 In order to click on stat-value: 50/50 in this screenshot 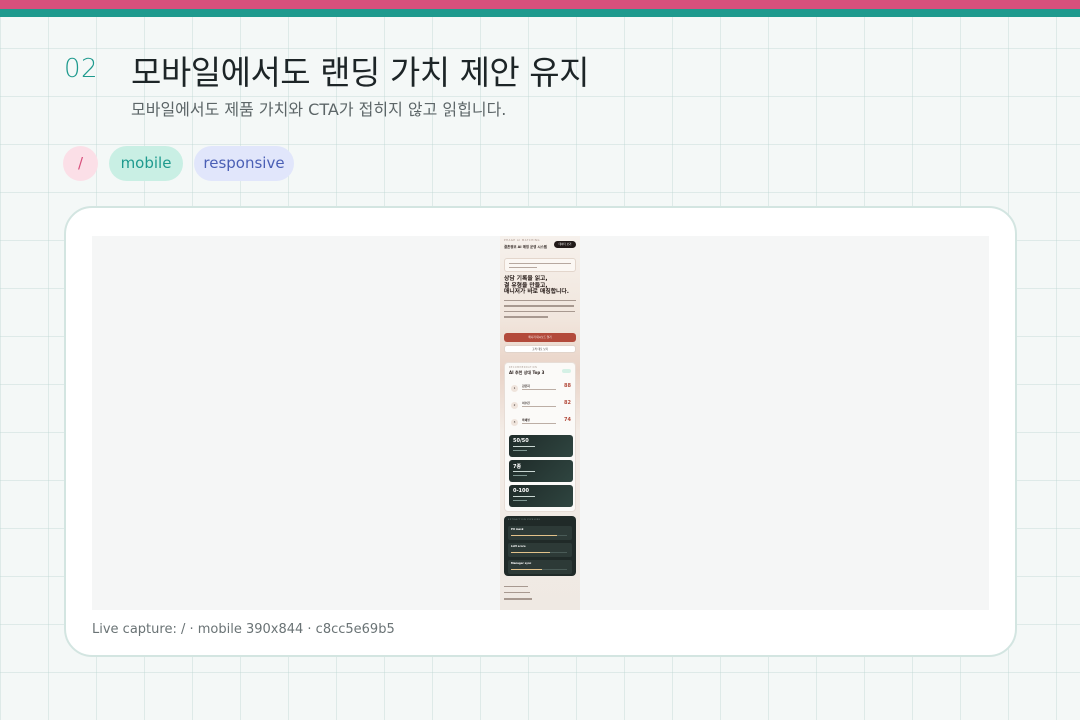, I will do `click(521, 441)`.